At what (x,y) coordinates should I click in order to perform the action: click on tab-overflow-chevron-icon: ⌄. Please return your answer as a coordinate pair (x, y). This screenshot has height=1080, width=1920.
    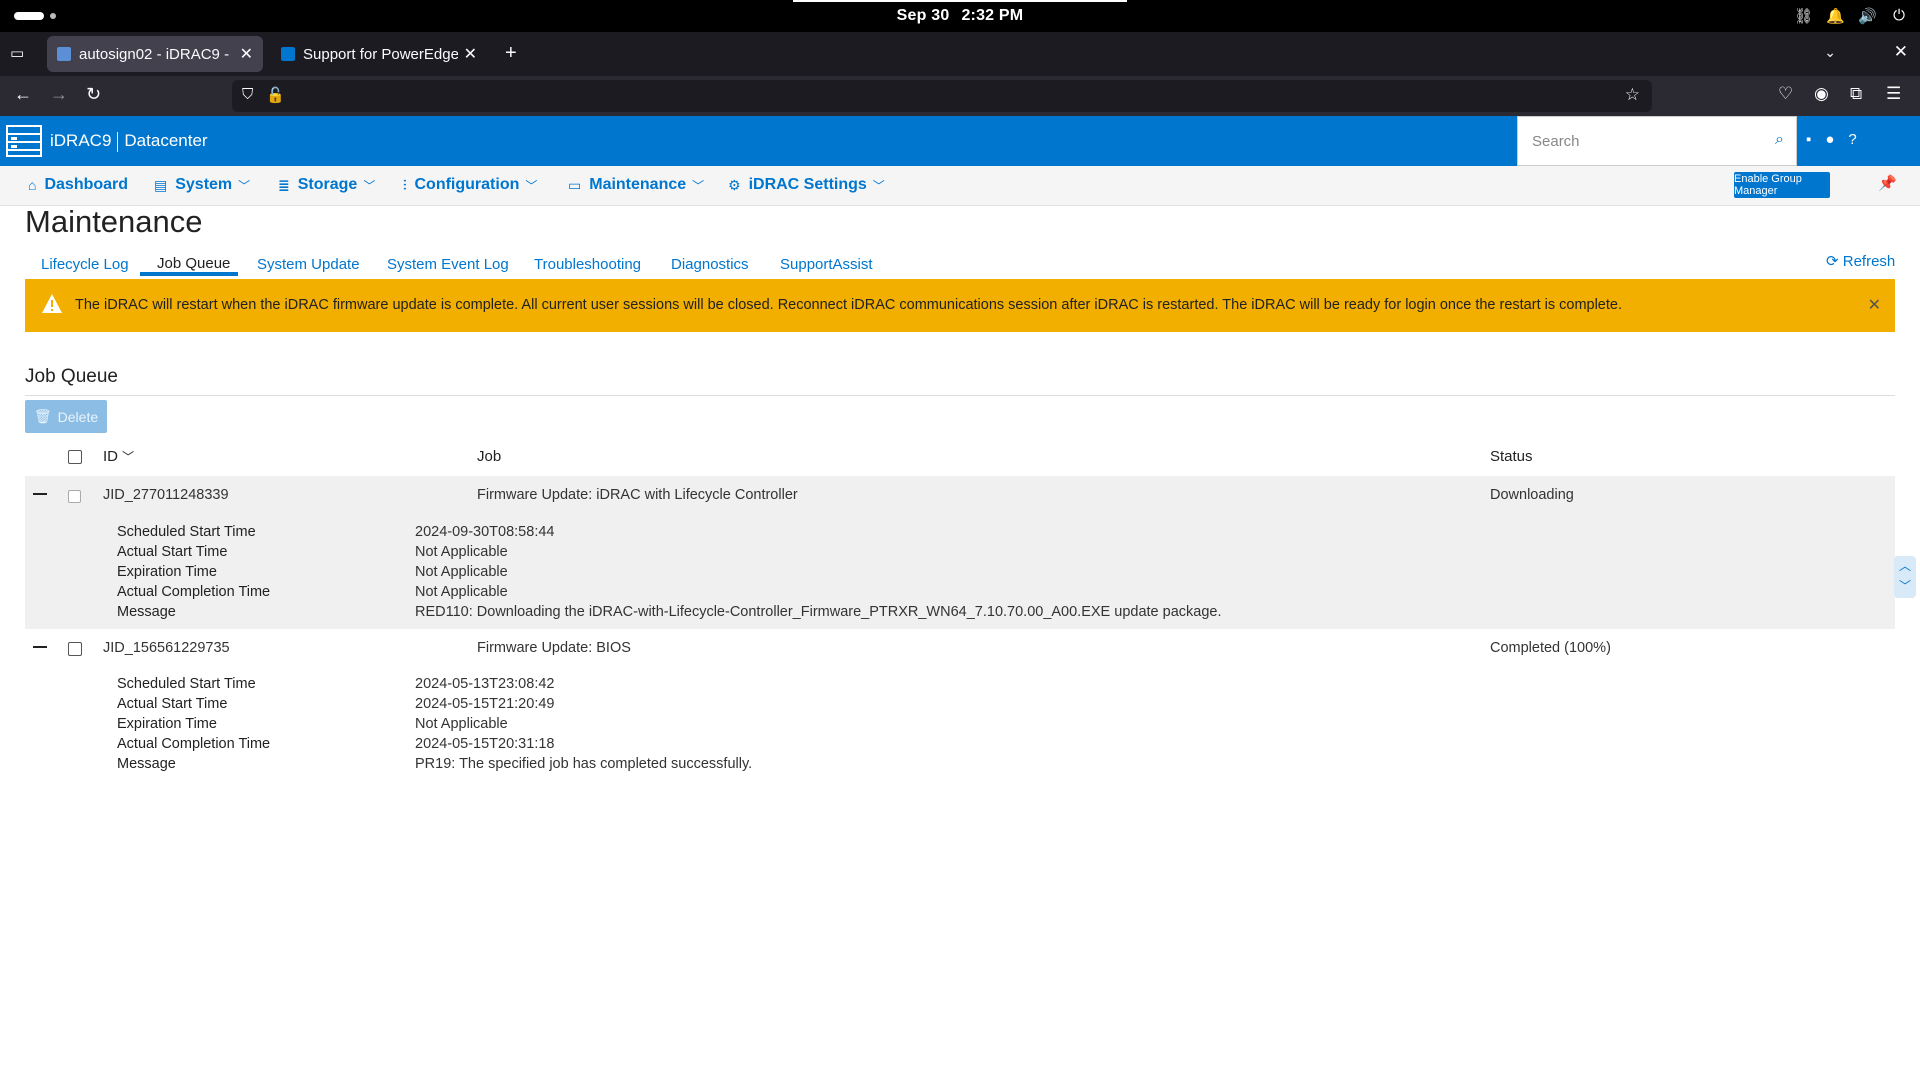
    Looking at the image, I should click on (1830, 52).